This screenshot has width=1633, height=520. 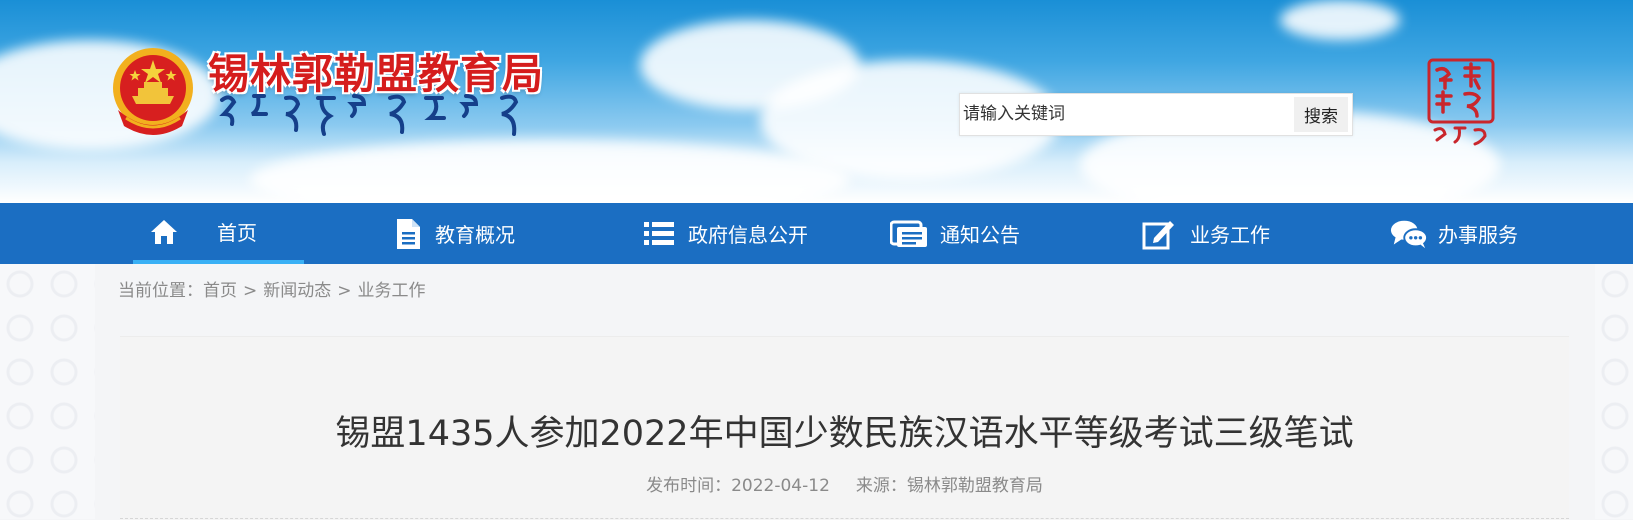 What do you see at coordinates (974, 486) in the screenshot?
I see `source-value: 锡林郭勒盟教育局` at bounding box center [974, 486].